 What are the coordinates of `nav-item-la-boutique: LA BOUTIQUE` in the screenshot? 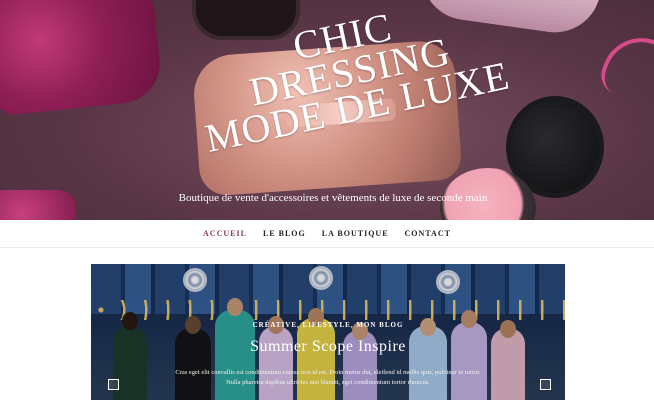 It's located at (355, 233).